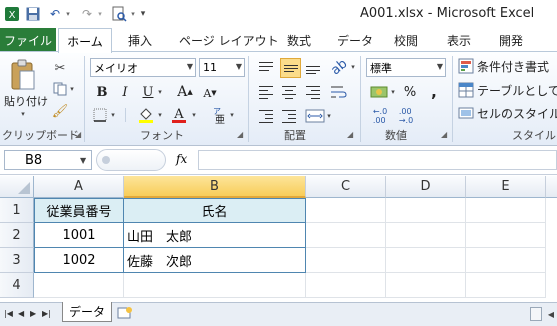  I want to click on shrink-font-button: A ▼, so click(210, 93).